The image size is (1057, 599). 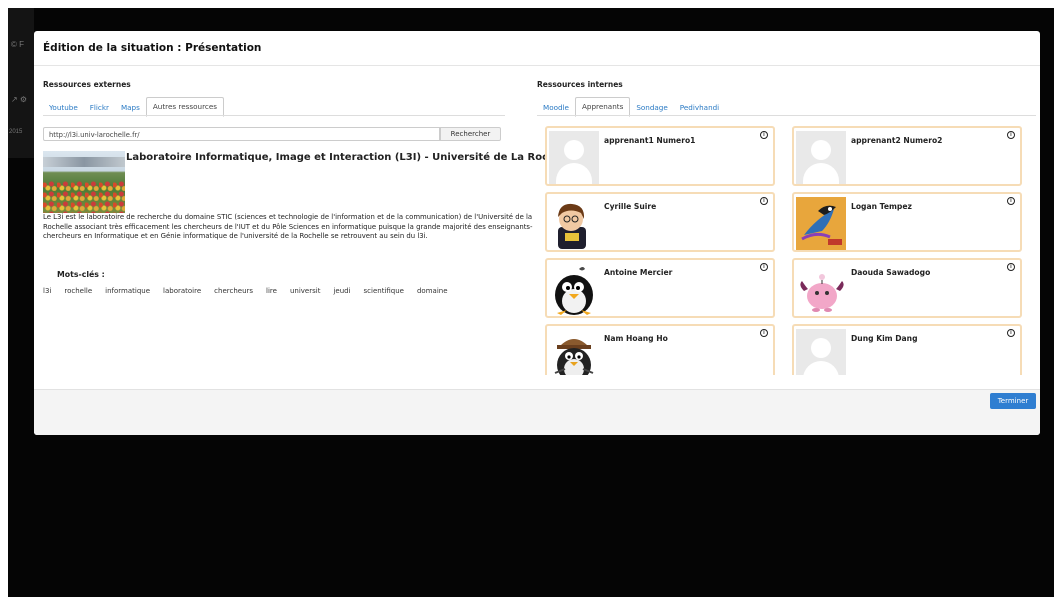 I want to click on learner-name: Nam Hoang Ho, so click(x=636, y=338).